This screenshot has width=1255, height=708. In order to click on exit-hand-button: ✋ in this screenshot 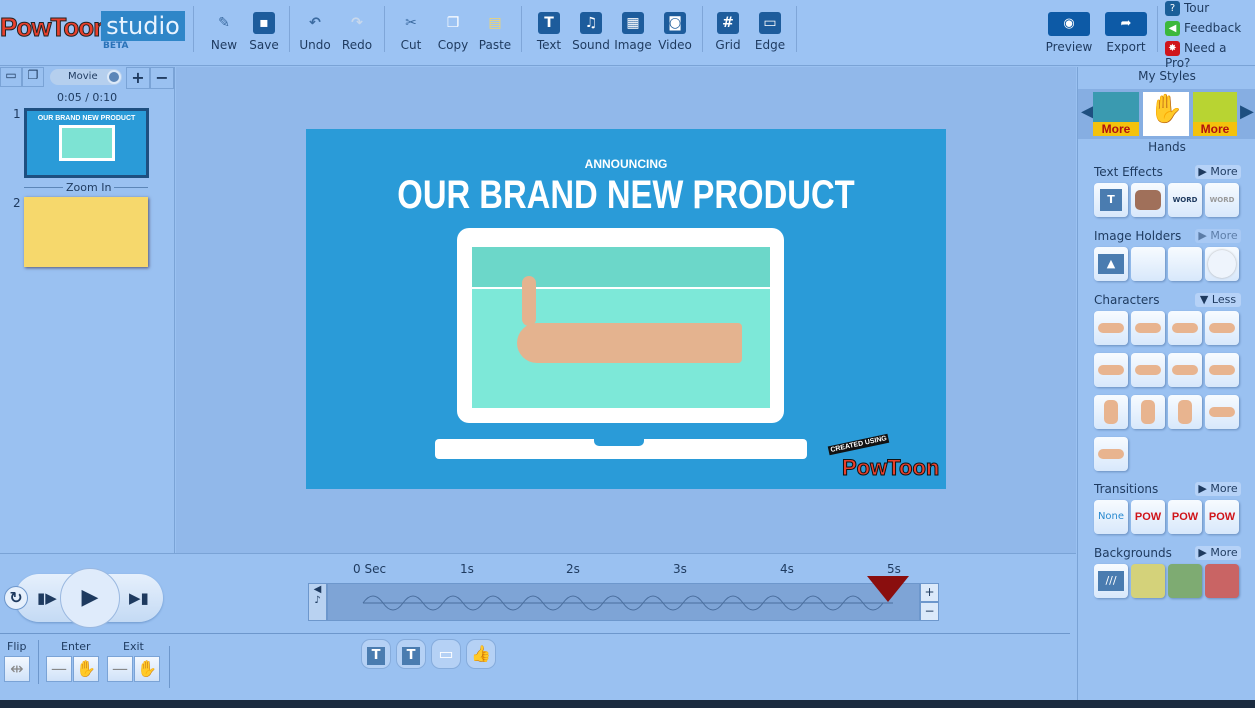, I will do `click(147, 669)`.